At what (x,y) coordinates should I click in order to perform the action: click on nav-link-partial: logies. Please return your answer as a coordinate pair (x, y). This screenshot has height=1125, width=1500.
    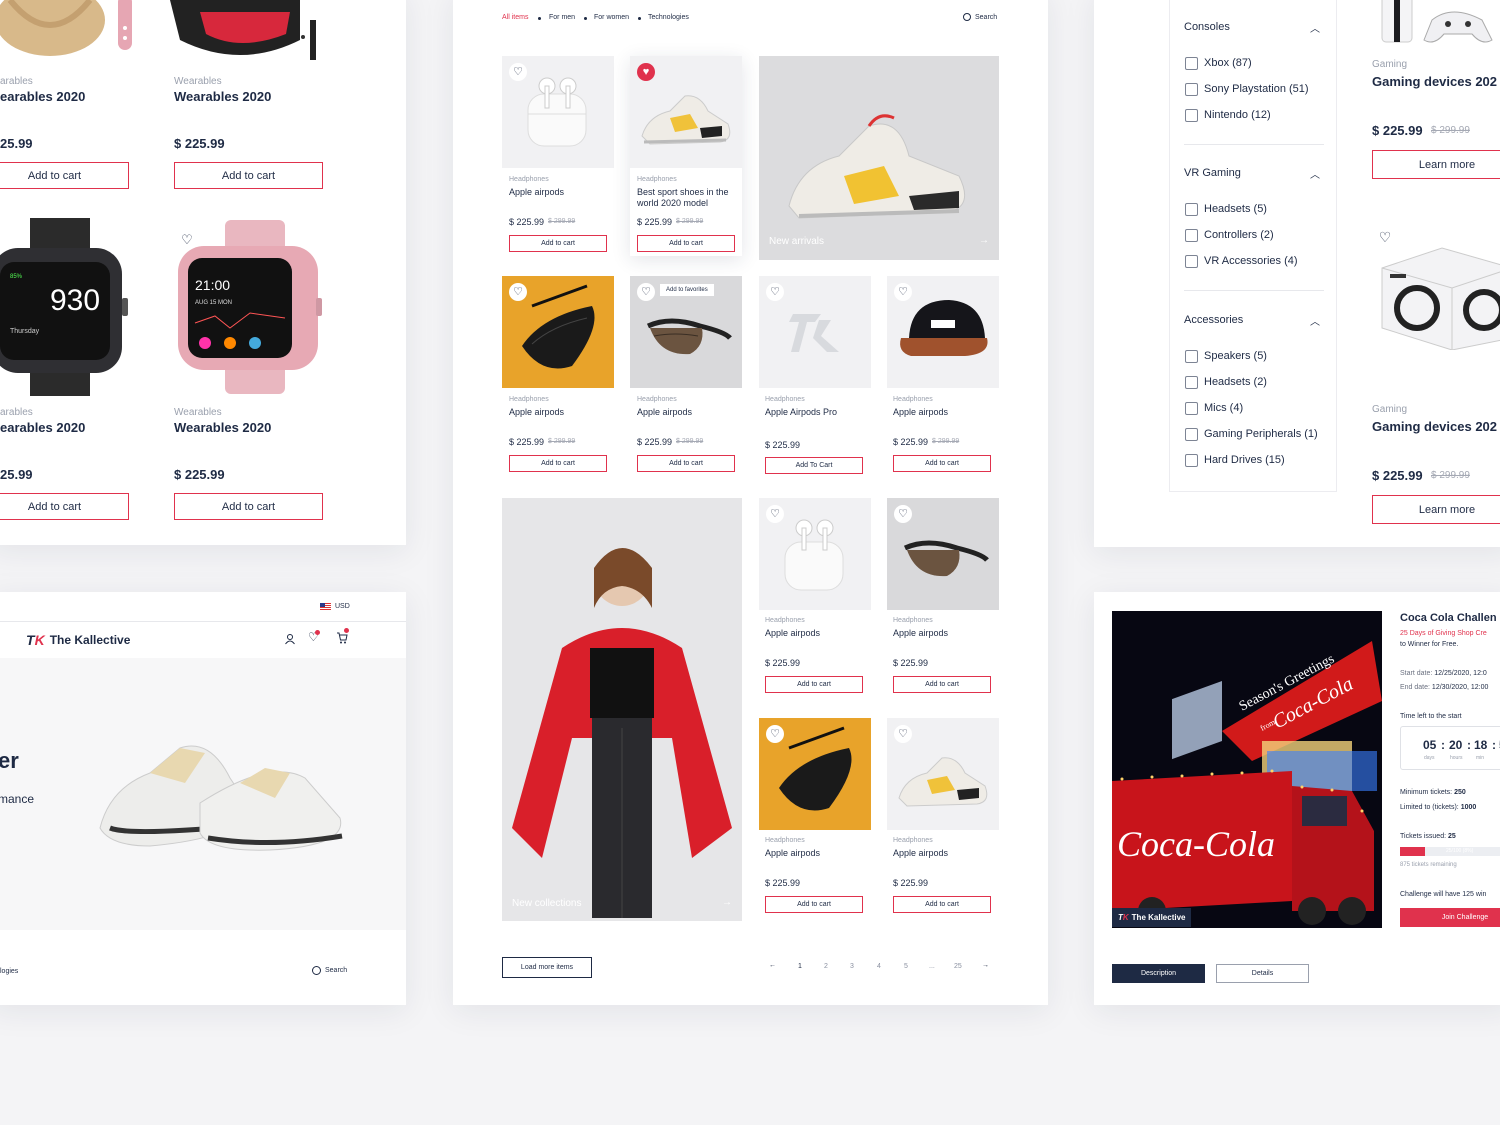
    Looking at the image, I should click on (9, 971).